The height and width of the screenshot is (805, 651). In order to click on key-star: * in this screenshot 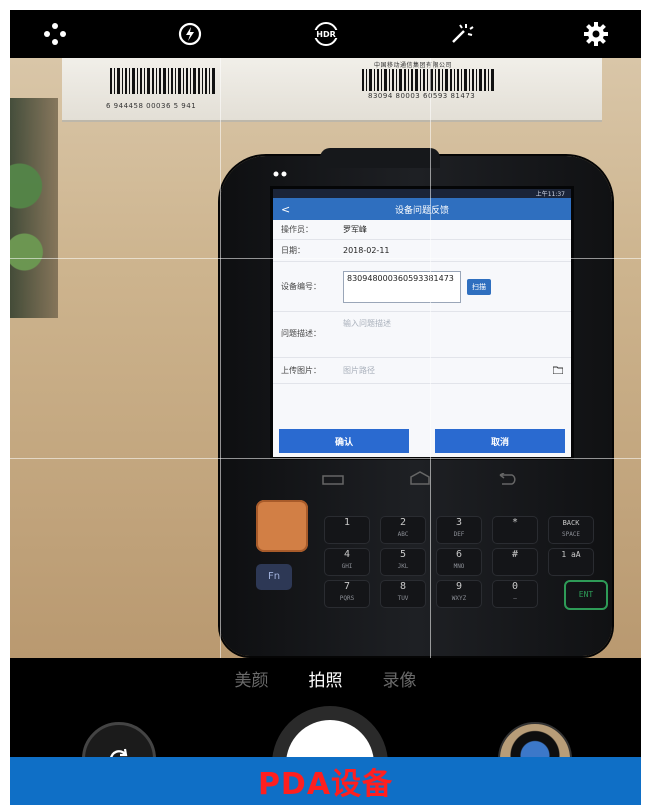, I will do `click(515, 530)`.